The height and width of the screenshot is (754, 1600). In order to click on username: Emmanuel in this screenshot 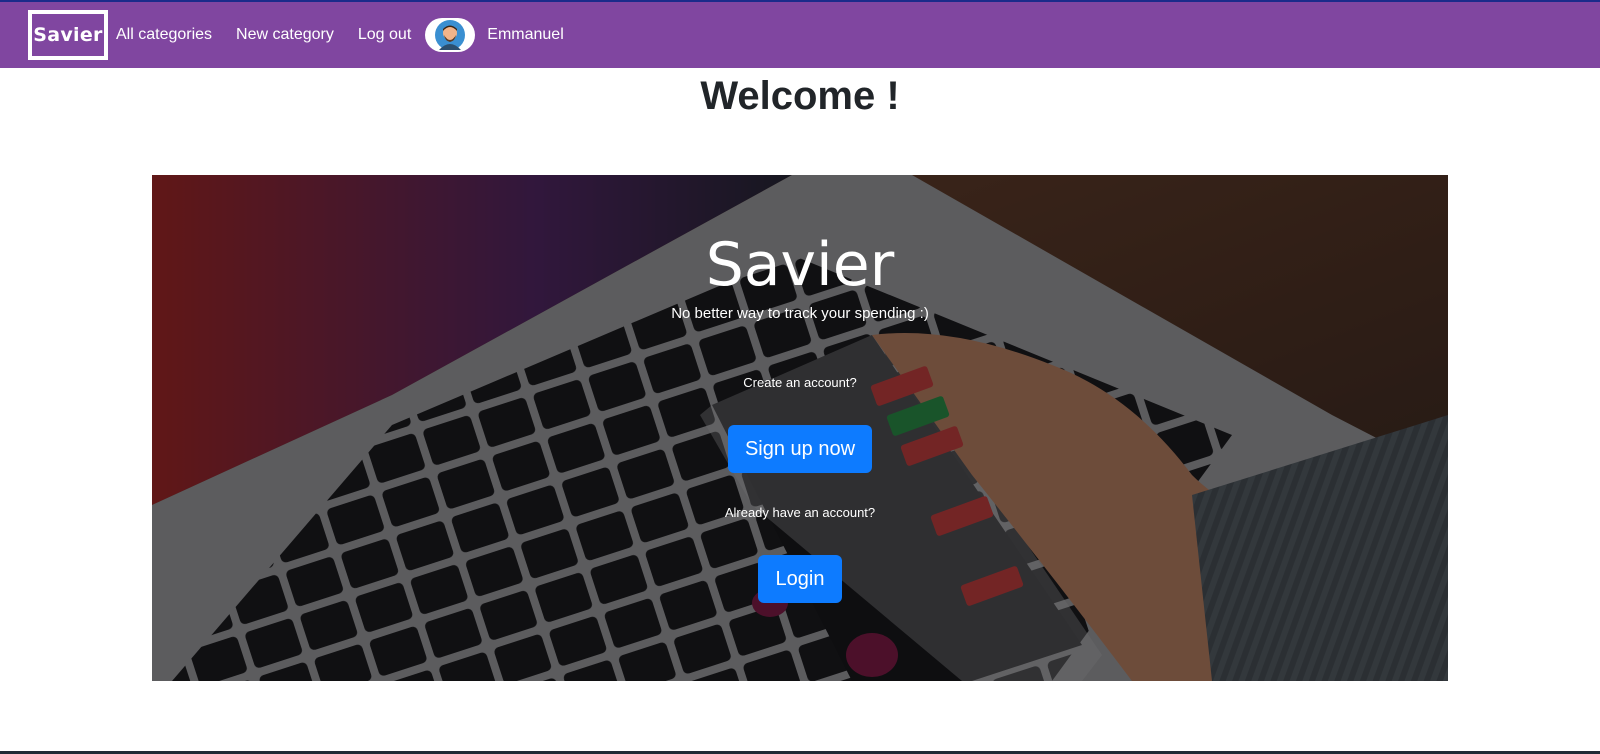, I will do `click(525, 34)`.